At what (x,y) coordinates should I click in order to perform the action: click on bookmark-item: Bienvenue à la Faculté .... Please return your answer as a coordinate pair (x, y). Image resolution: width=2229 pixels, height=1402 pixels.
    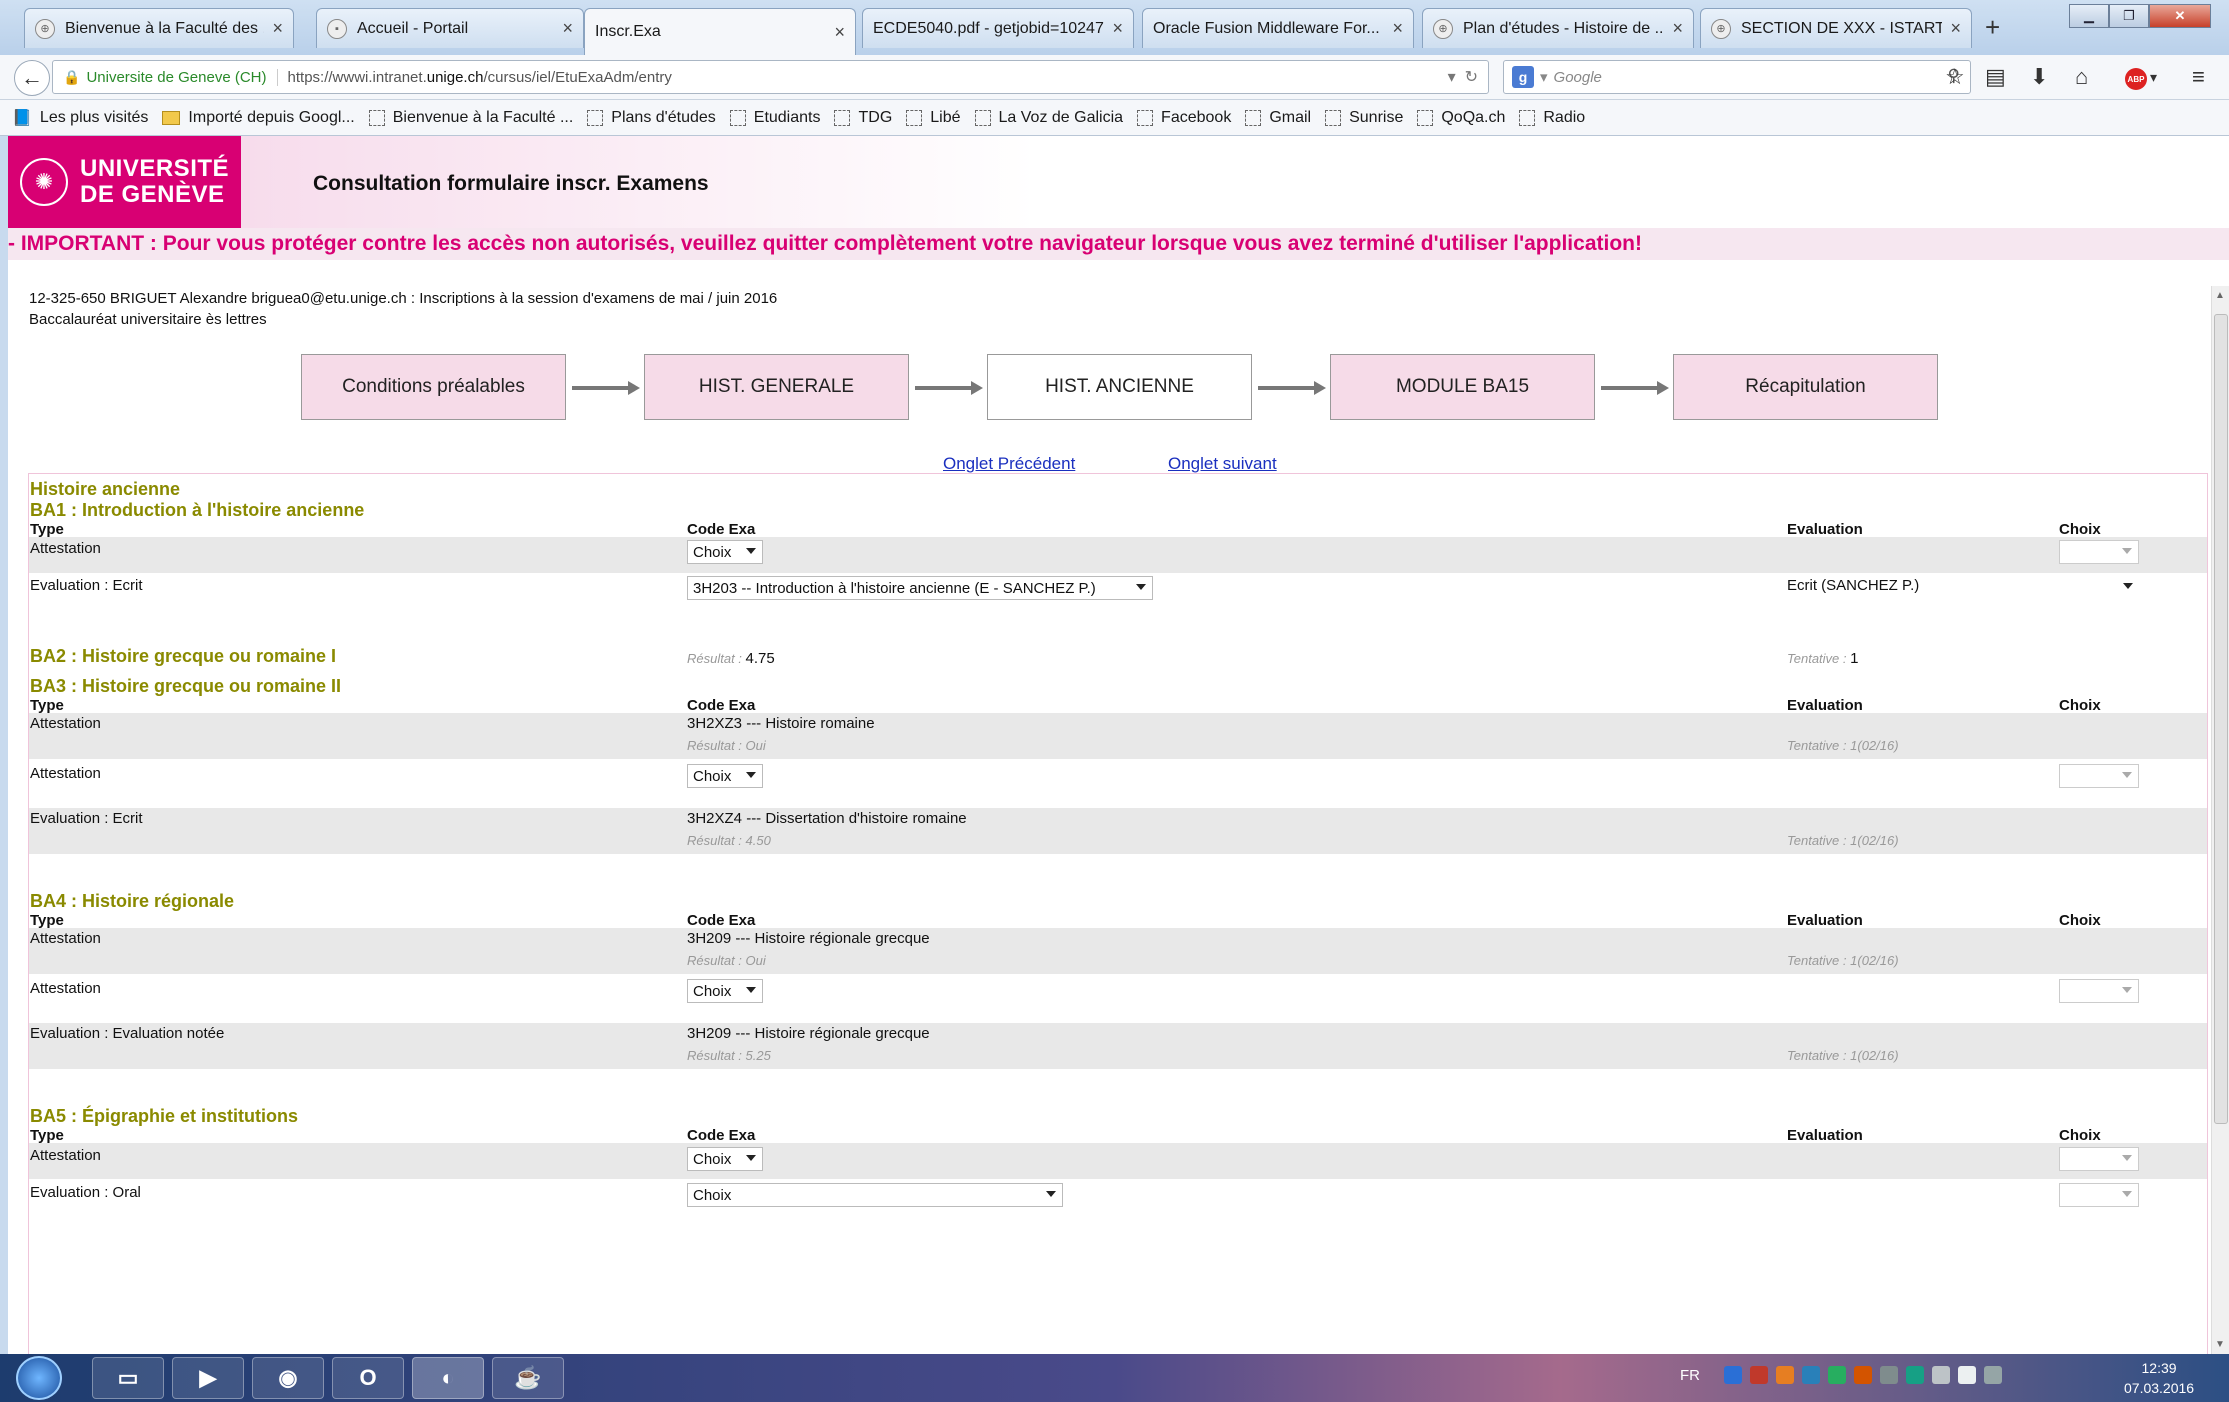
    Looking at the image, I should click on (470, 118).